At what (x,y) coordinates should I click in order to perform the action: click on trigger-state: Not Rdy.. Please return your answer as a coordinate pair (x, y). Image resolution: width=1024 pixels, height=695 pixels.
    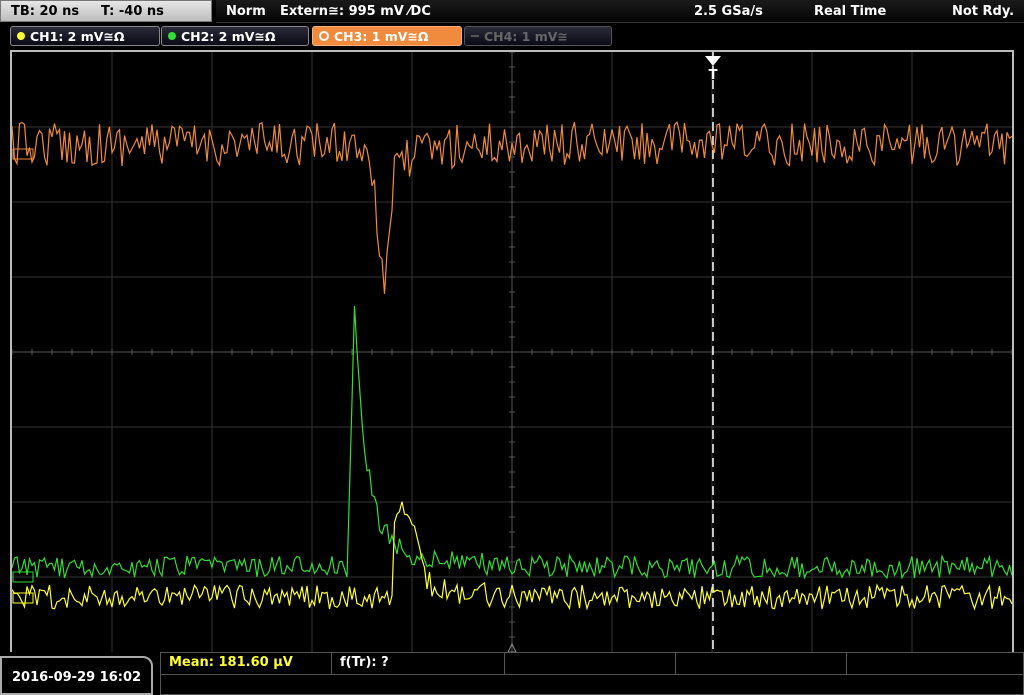
    Looking at the image, I should click on (983, 11).